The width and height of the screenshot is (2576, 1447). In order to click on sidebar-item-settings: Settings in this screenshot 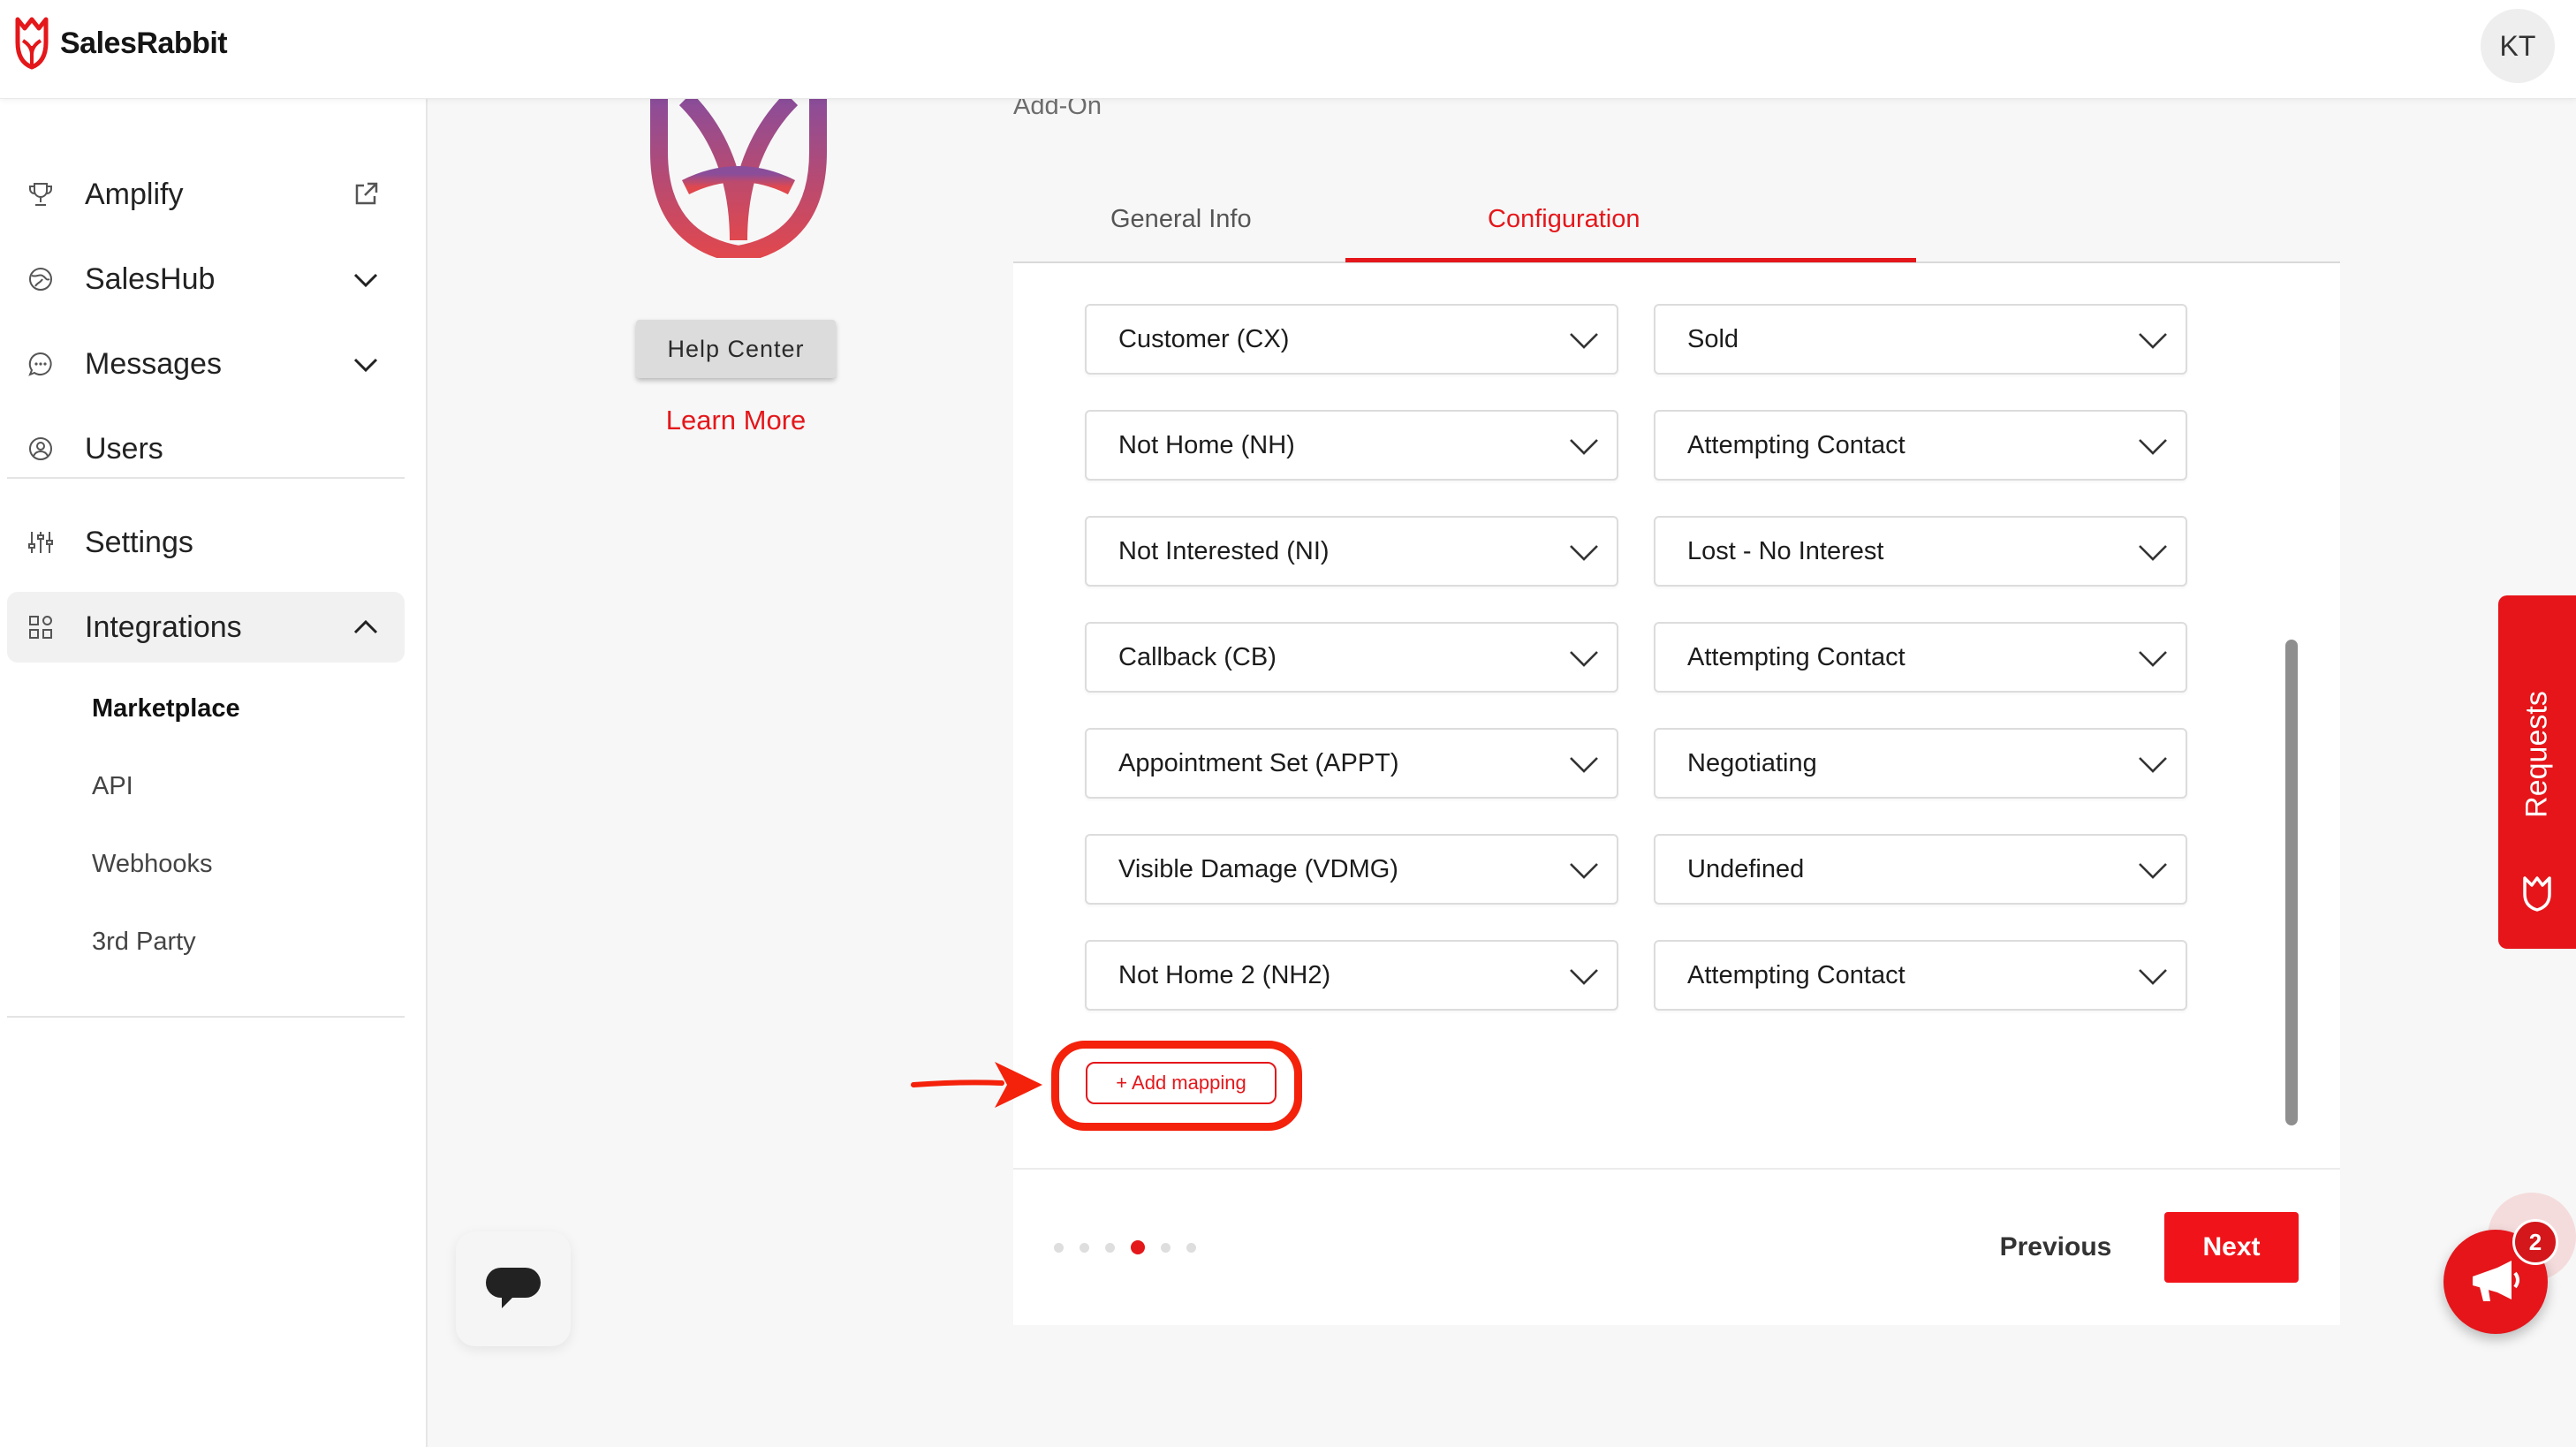, I will do `click(206, 542)`.